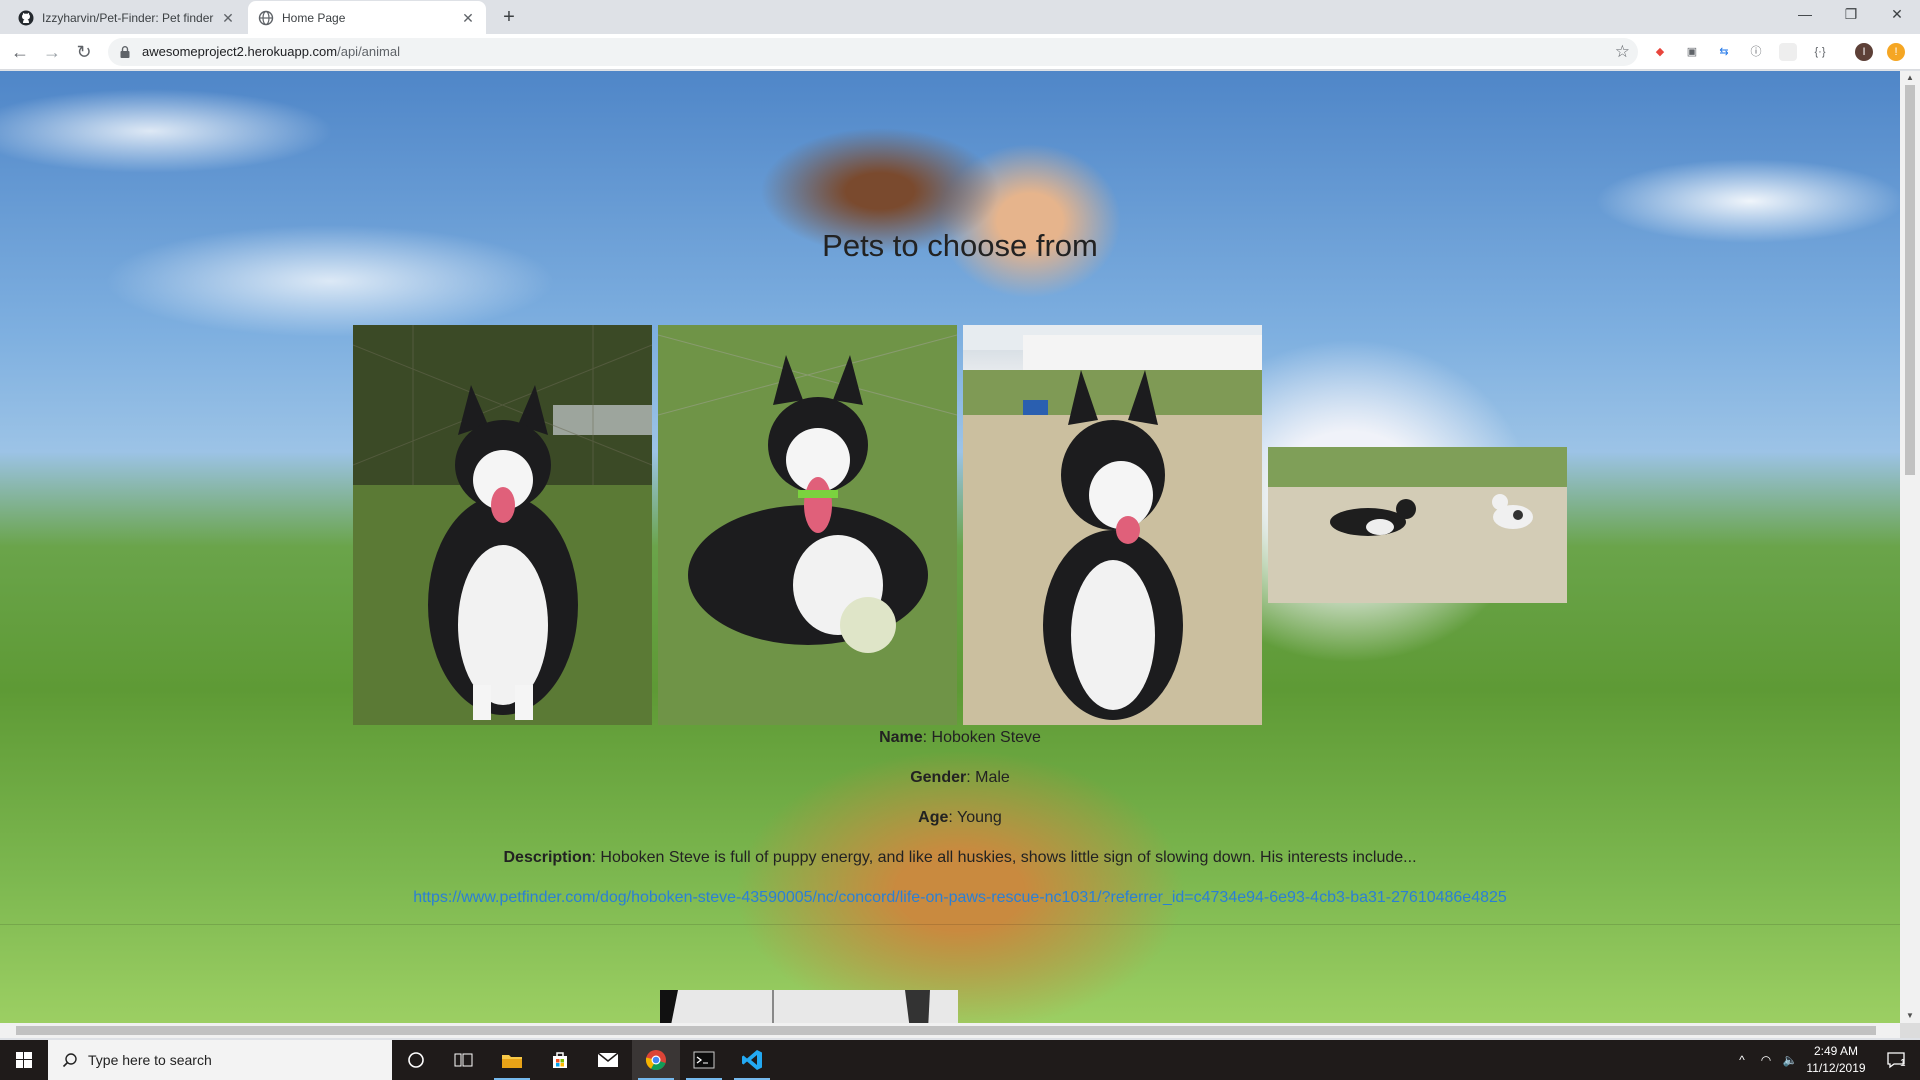 The image size is (1920, 1080). I want to click on pet-photo-partial, so click(809, 1006).